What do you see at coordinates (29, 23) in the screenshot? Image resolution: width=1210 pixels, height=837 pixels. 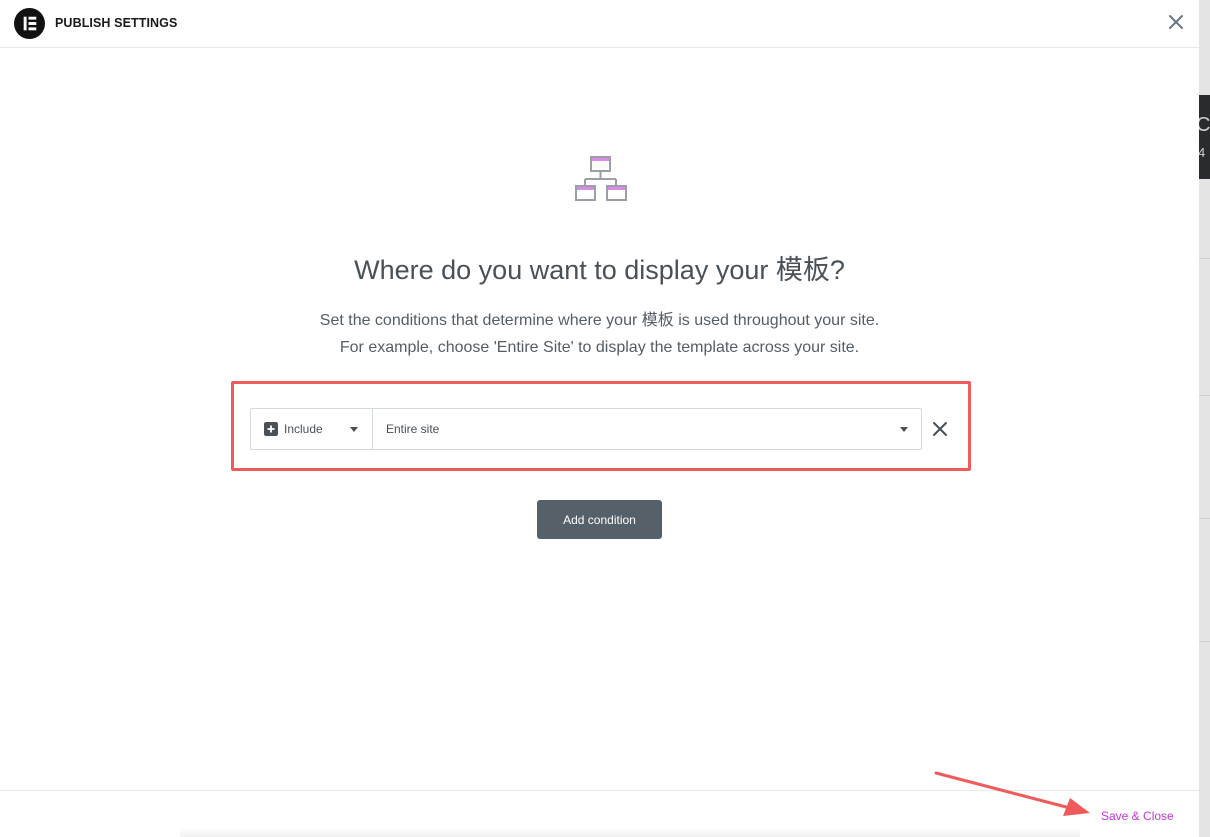 I see `elementor-logo-icon` at bounding box center [29, 23].